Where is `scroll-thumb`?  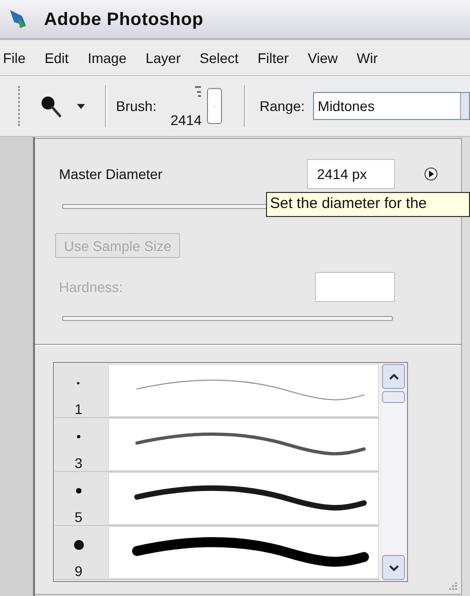 scroll-thumb is located at coordinates (394, 397).